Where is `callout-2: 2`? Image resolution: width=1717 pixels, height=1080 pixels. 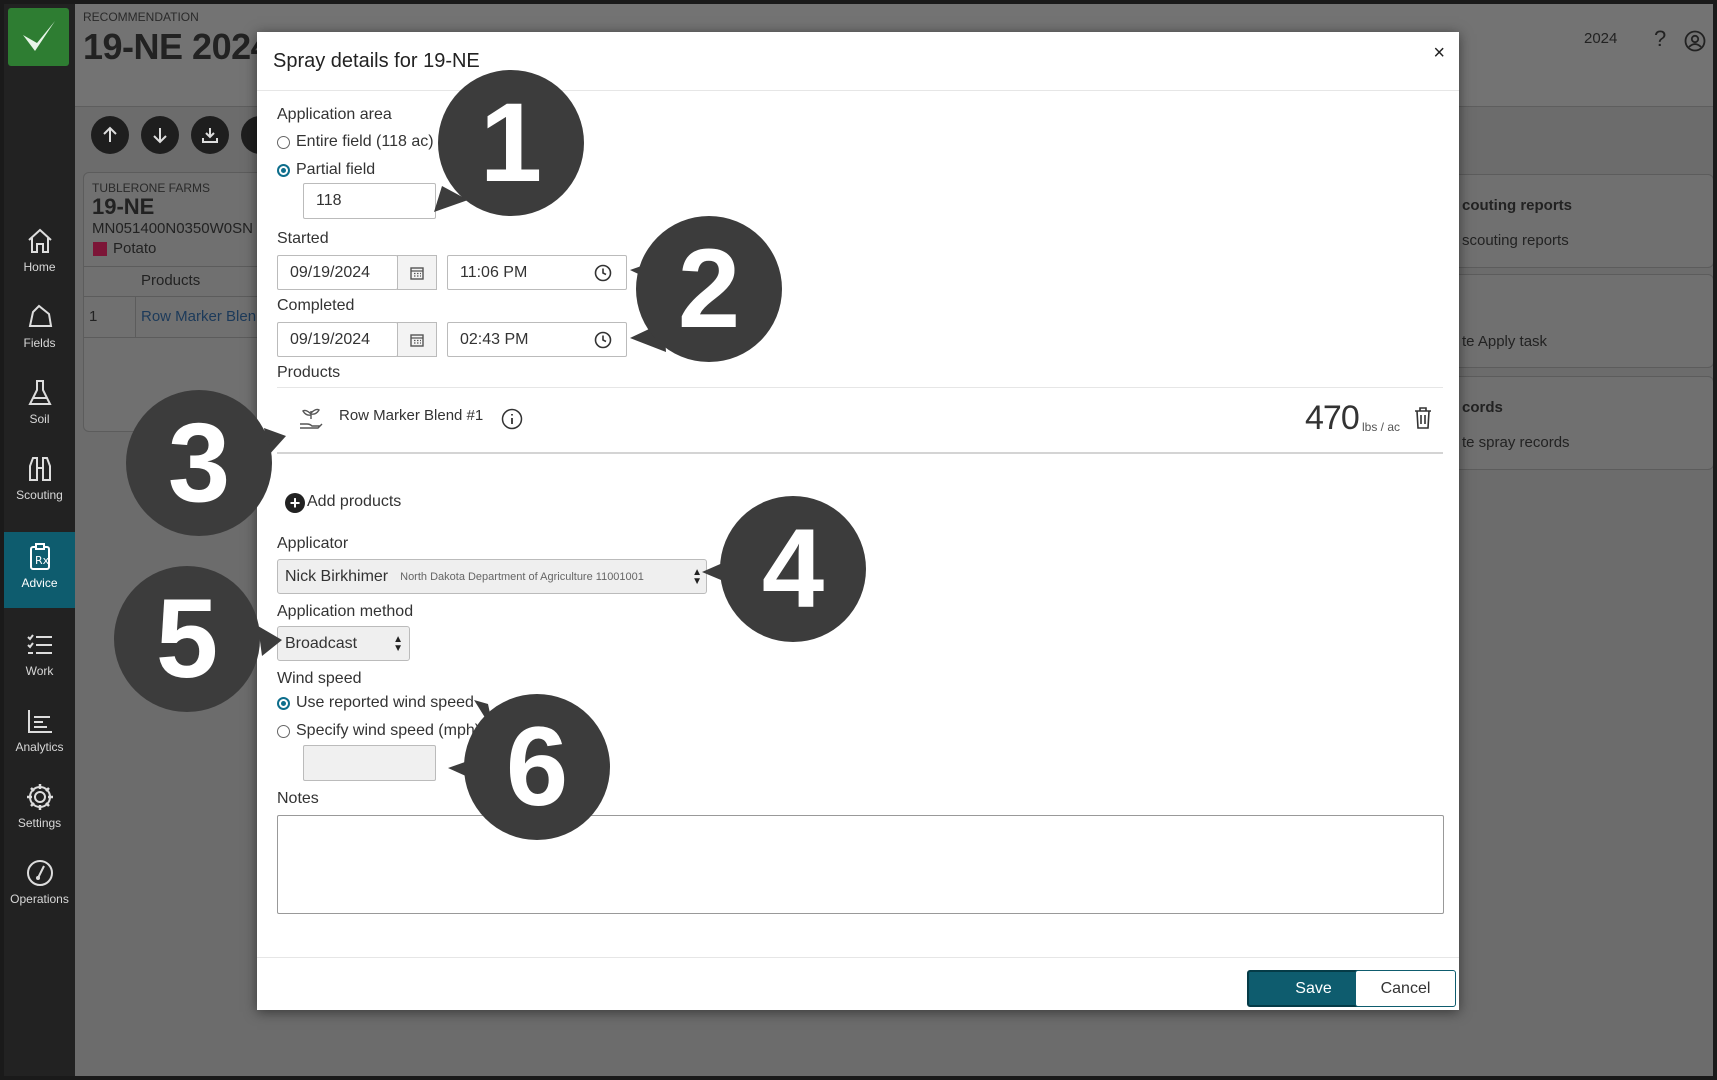 callout-2: 2 is located at coordinates (709, 289).